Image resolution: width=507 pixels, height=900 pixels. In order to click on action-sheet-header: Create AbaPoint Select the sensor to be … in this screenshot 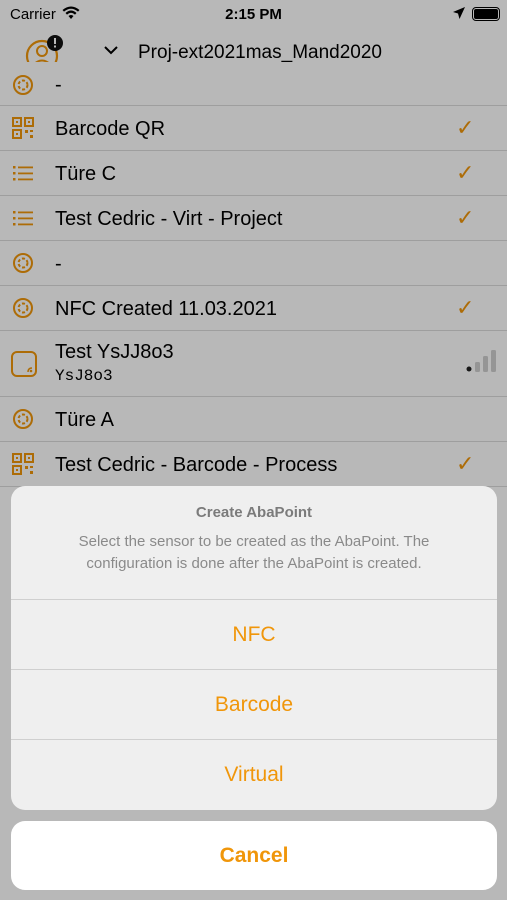, I will do `click(254, 543)`.